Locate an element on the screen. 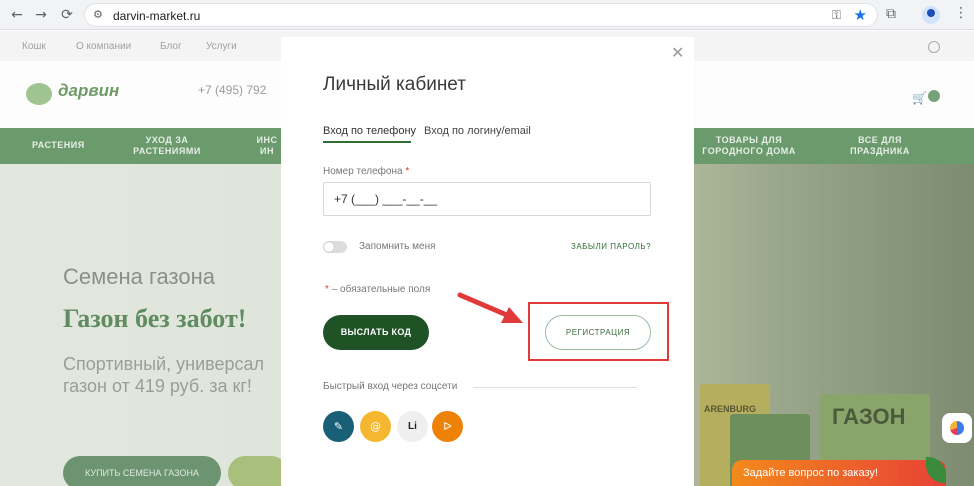 The width and height of the screenshot is (974, 486). chat-widget-icon is located at coordinates (957, 428).